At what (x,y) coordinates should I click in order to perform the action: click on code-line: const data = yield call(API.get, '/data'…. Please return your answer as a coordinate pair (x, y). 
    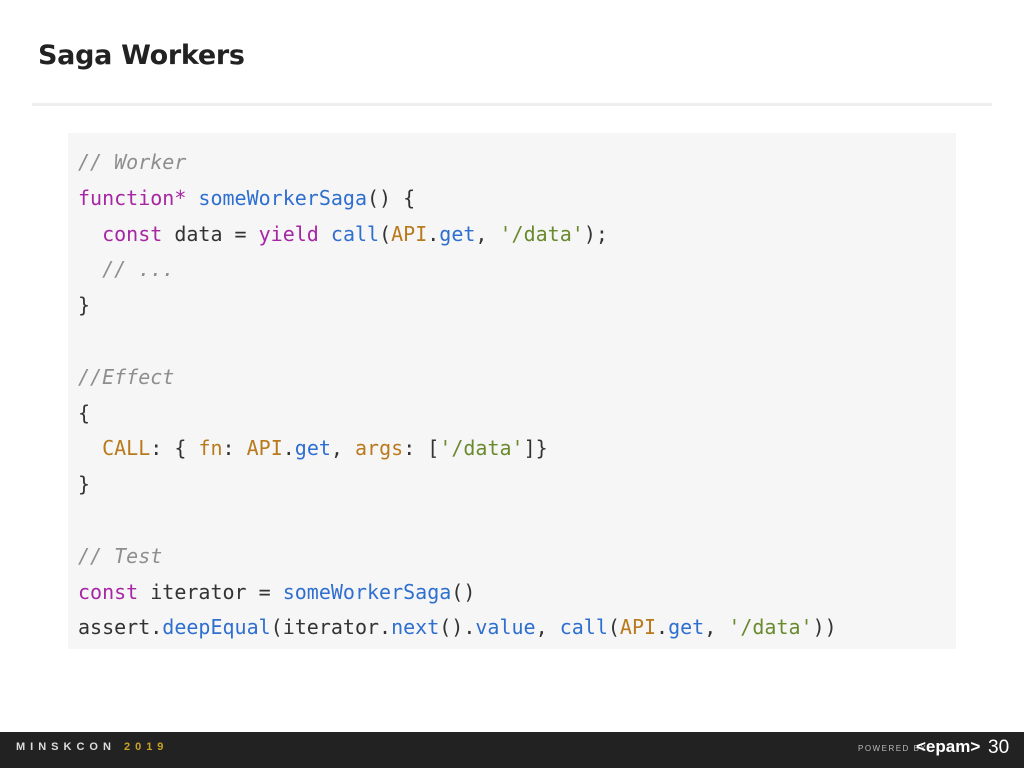
    Looking at the image, I should click on (517, 235).